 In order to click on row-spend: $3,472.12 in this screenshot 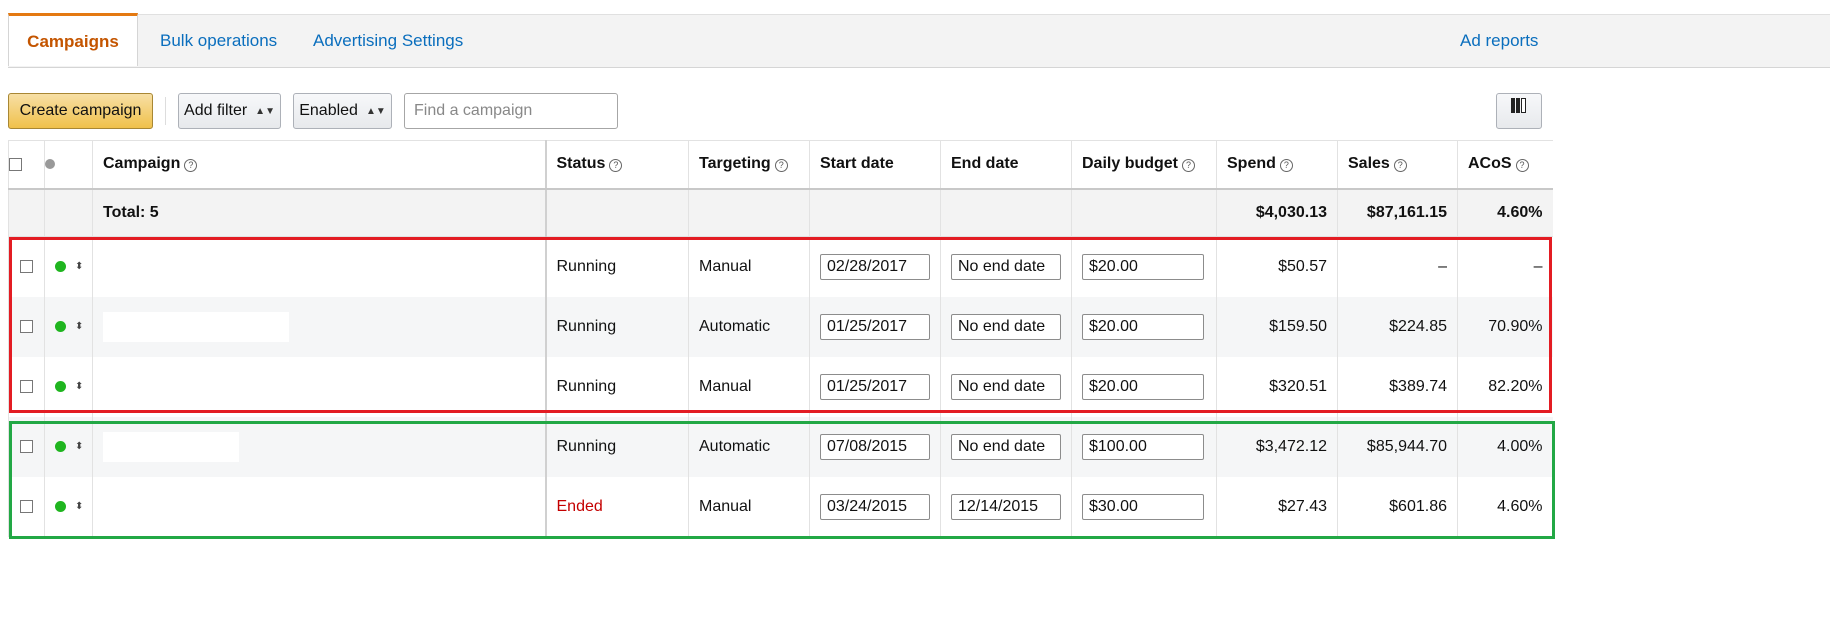, I will do `click(1277, 446)`.